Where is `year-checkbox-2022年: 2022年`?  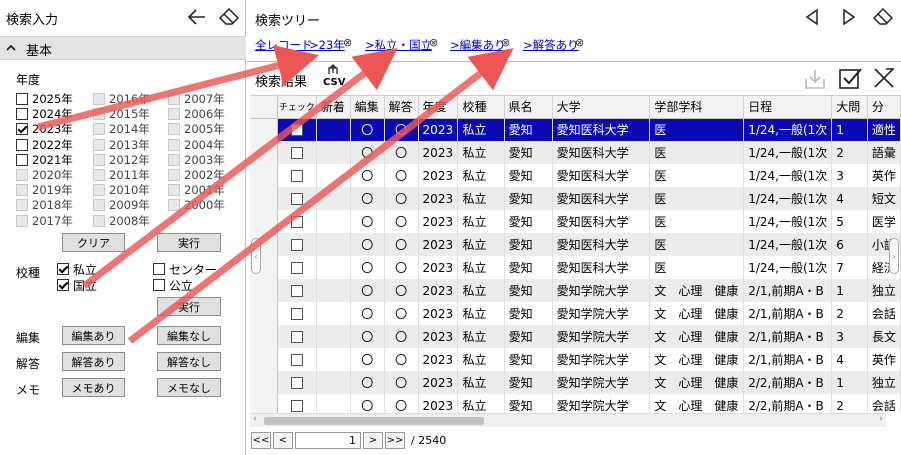 year-checkbox-2022年: 2022年 is located at coordinates (44, 145).